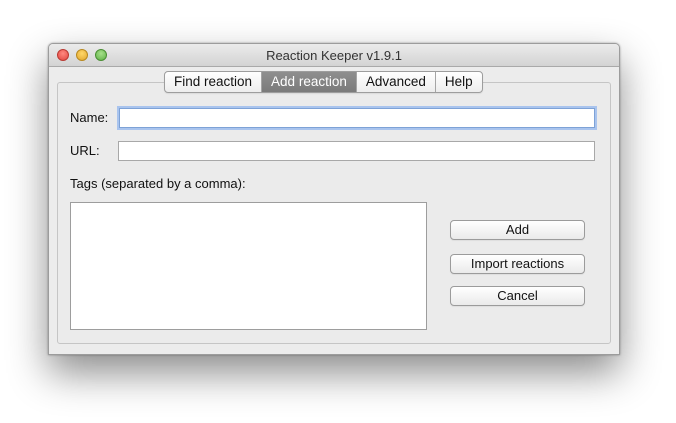 Image resolution: width=676 pixels, height=423 pixels. Describe the element at coordinates (308, 82) in the screenshot. I see `tab-add-reaction: Add reaction` at that location.